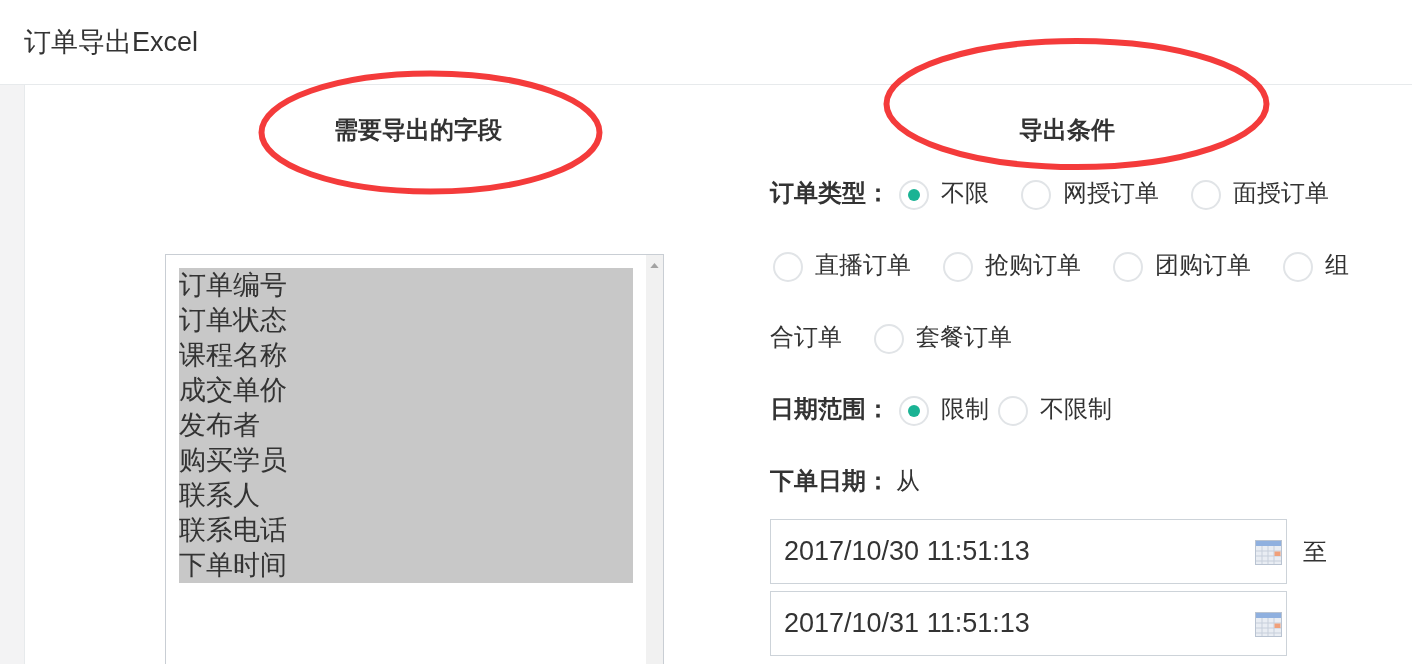 The image size is (1412, 664). I want to click on list-option: 联系人, so click(406, 495).